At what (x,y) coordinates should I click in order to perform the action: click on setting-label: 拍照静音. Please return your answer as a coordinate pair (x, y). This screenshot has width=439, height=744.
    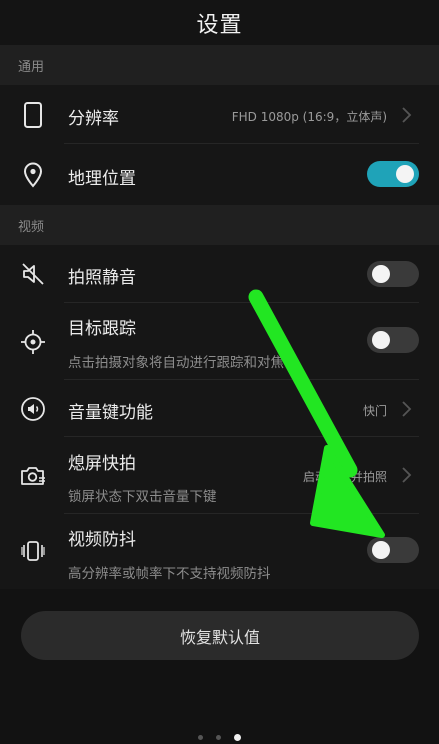
    Looking at the image, I should click on (102, 278).